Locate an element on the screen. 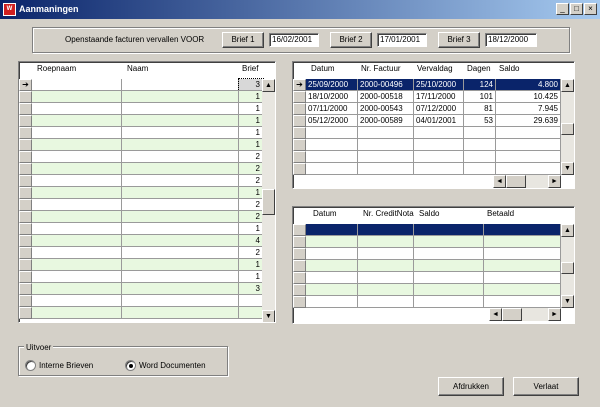  interne-brieven-radio is located at coordinates (30, 365).